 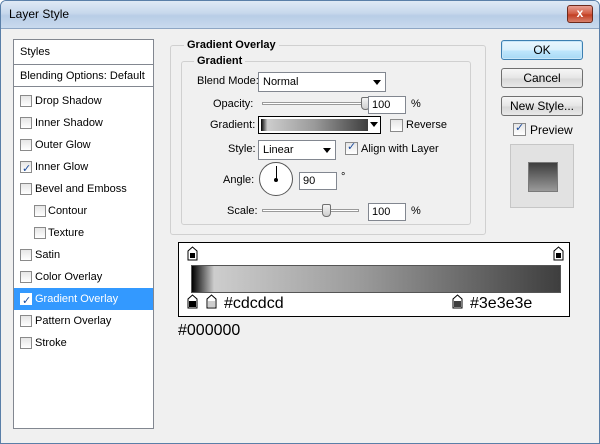 What do you see at coordinates (343, 177) in the screenshot?
I see `angle-unit: °` at bounding box center [343, 177].